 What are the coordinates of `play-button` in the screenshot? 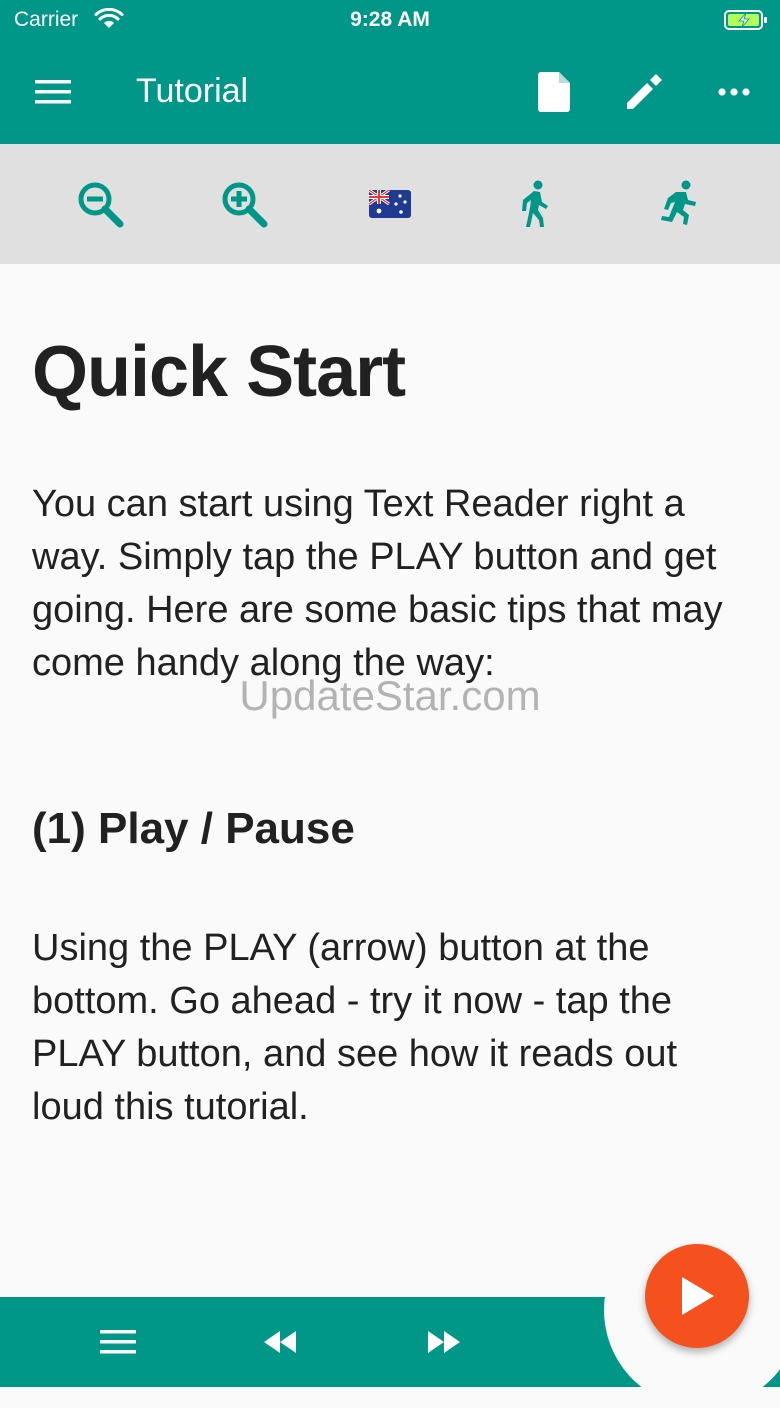 It's located at (697, 1296).